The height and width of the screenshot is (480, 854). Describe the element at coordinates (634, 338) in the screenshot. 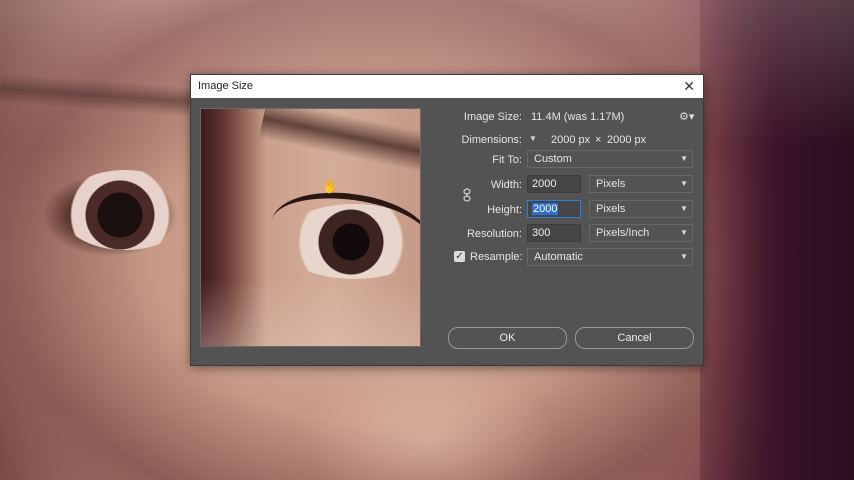

I see `cancel-button: Cancel` at that location.